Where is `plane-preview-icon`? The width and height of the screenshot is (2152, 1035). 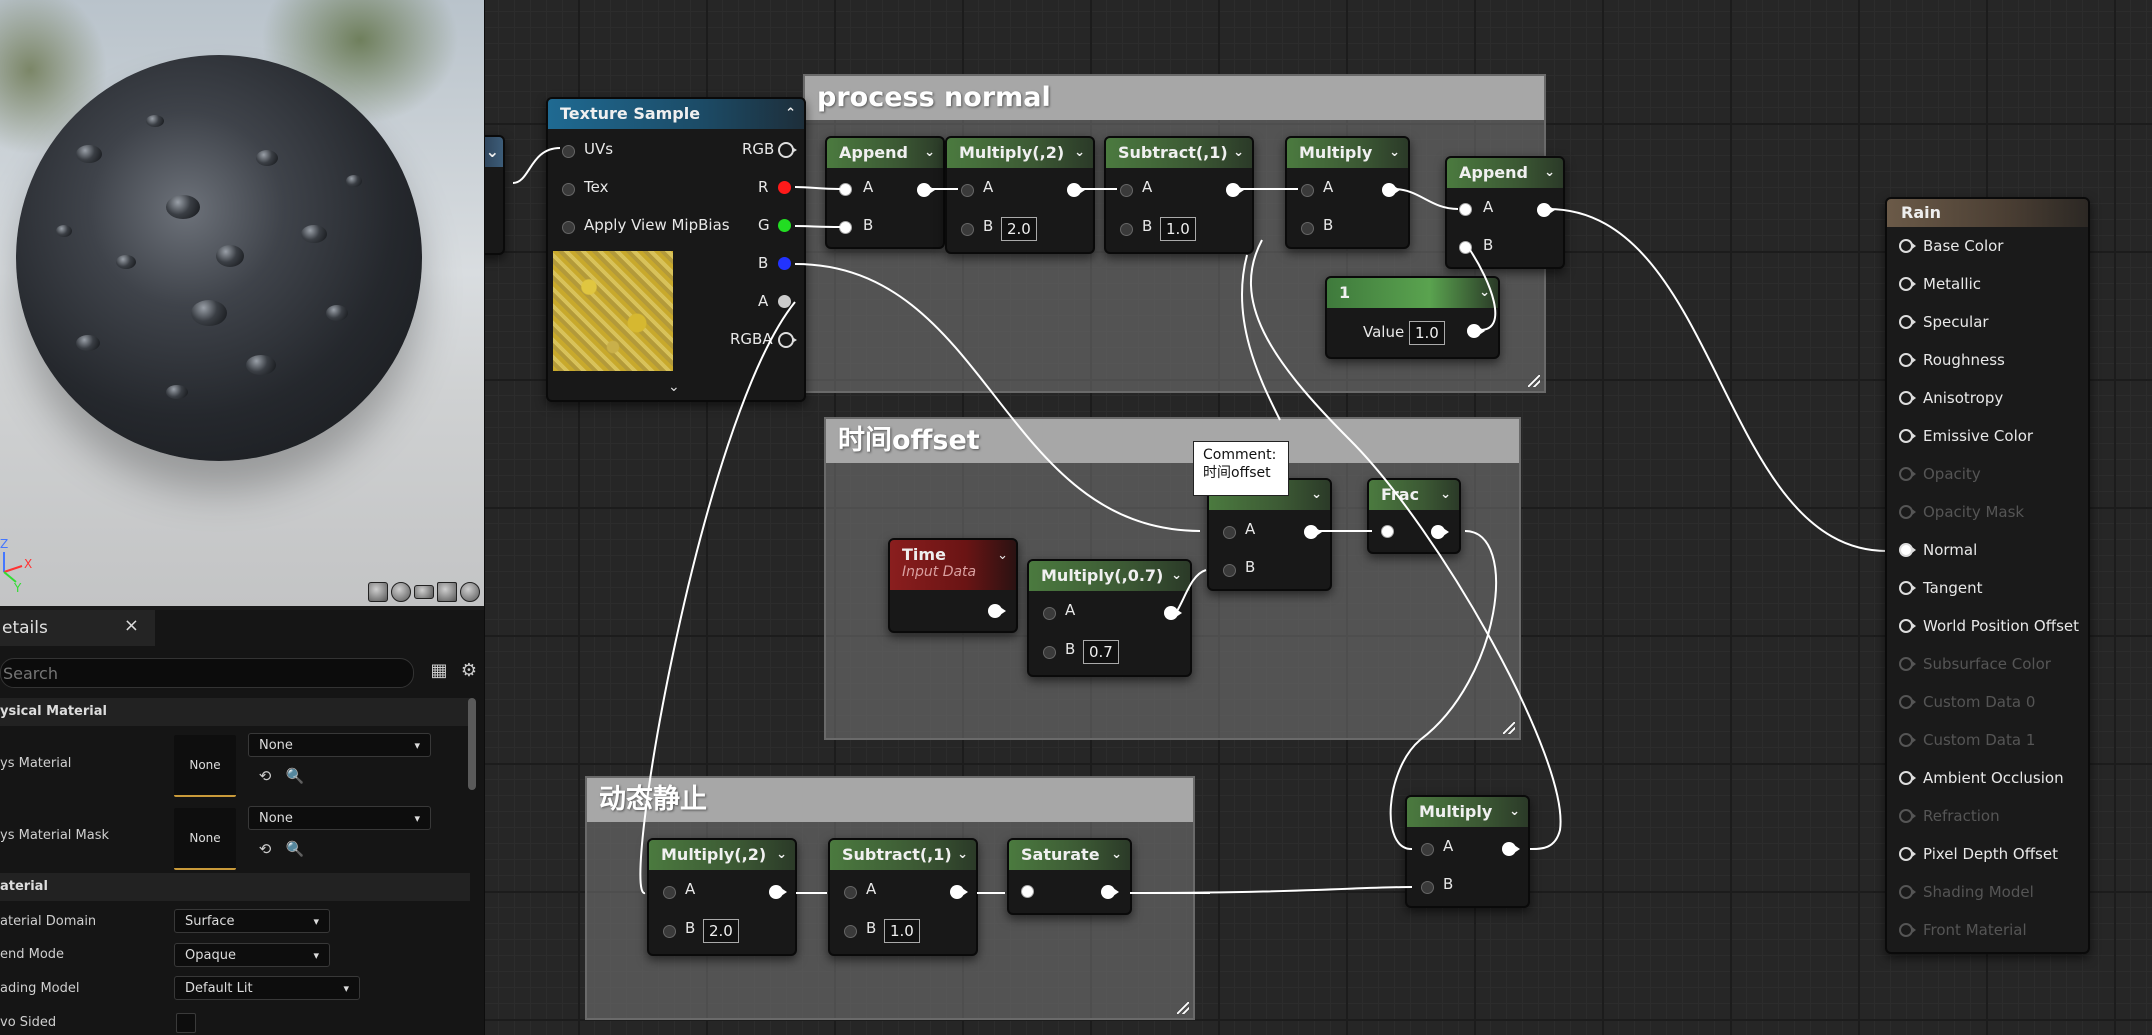
plane-preview-icon is located at coordinates (424, 592).